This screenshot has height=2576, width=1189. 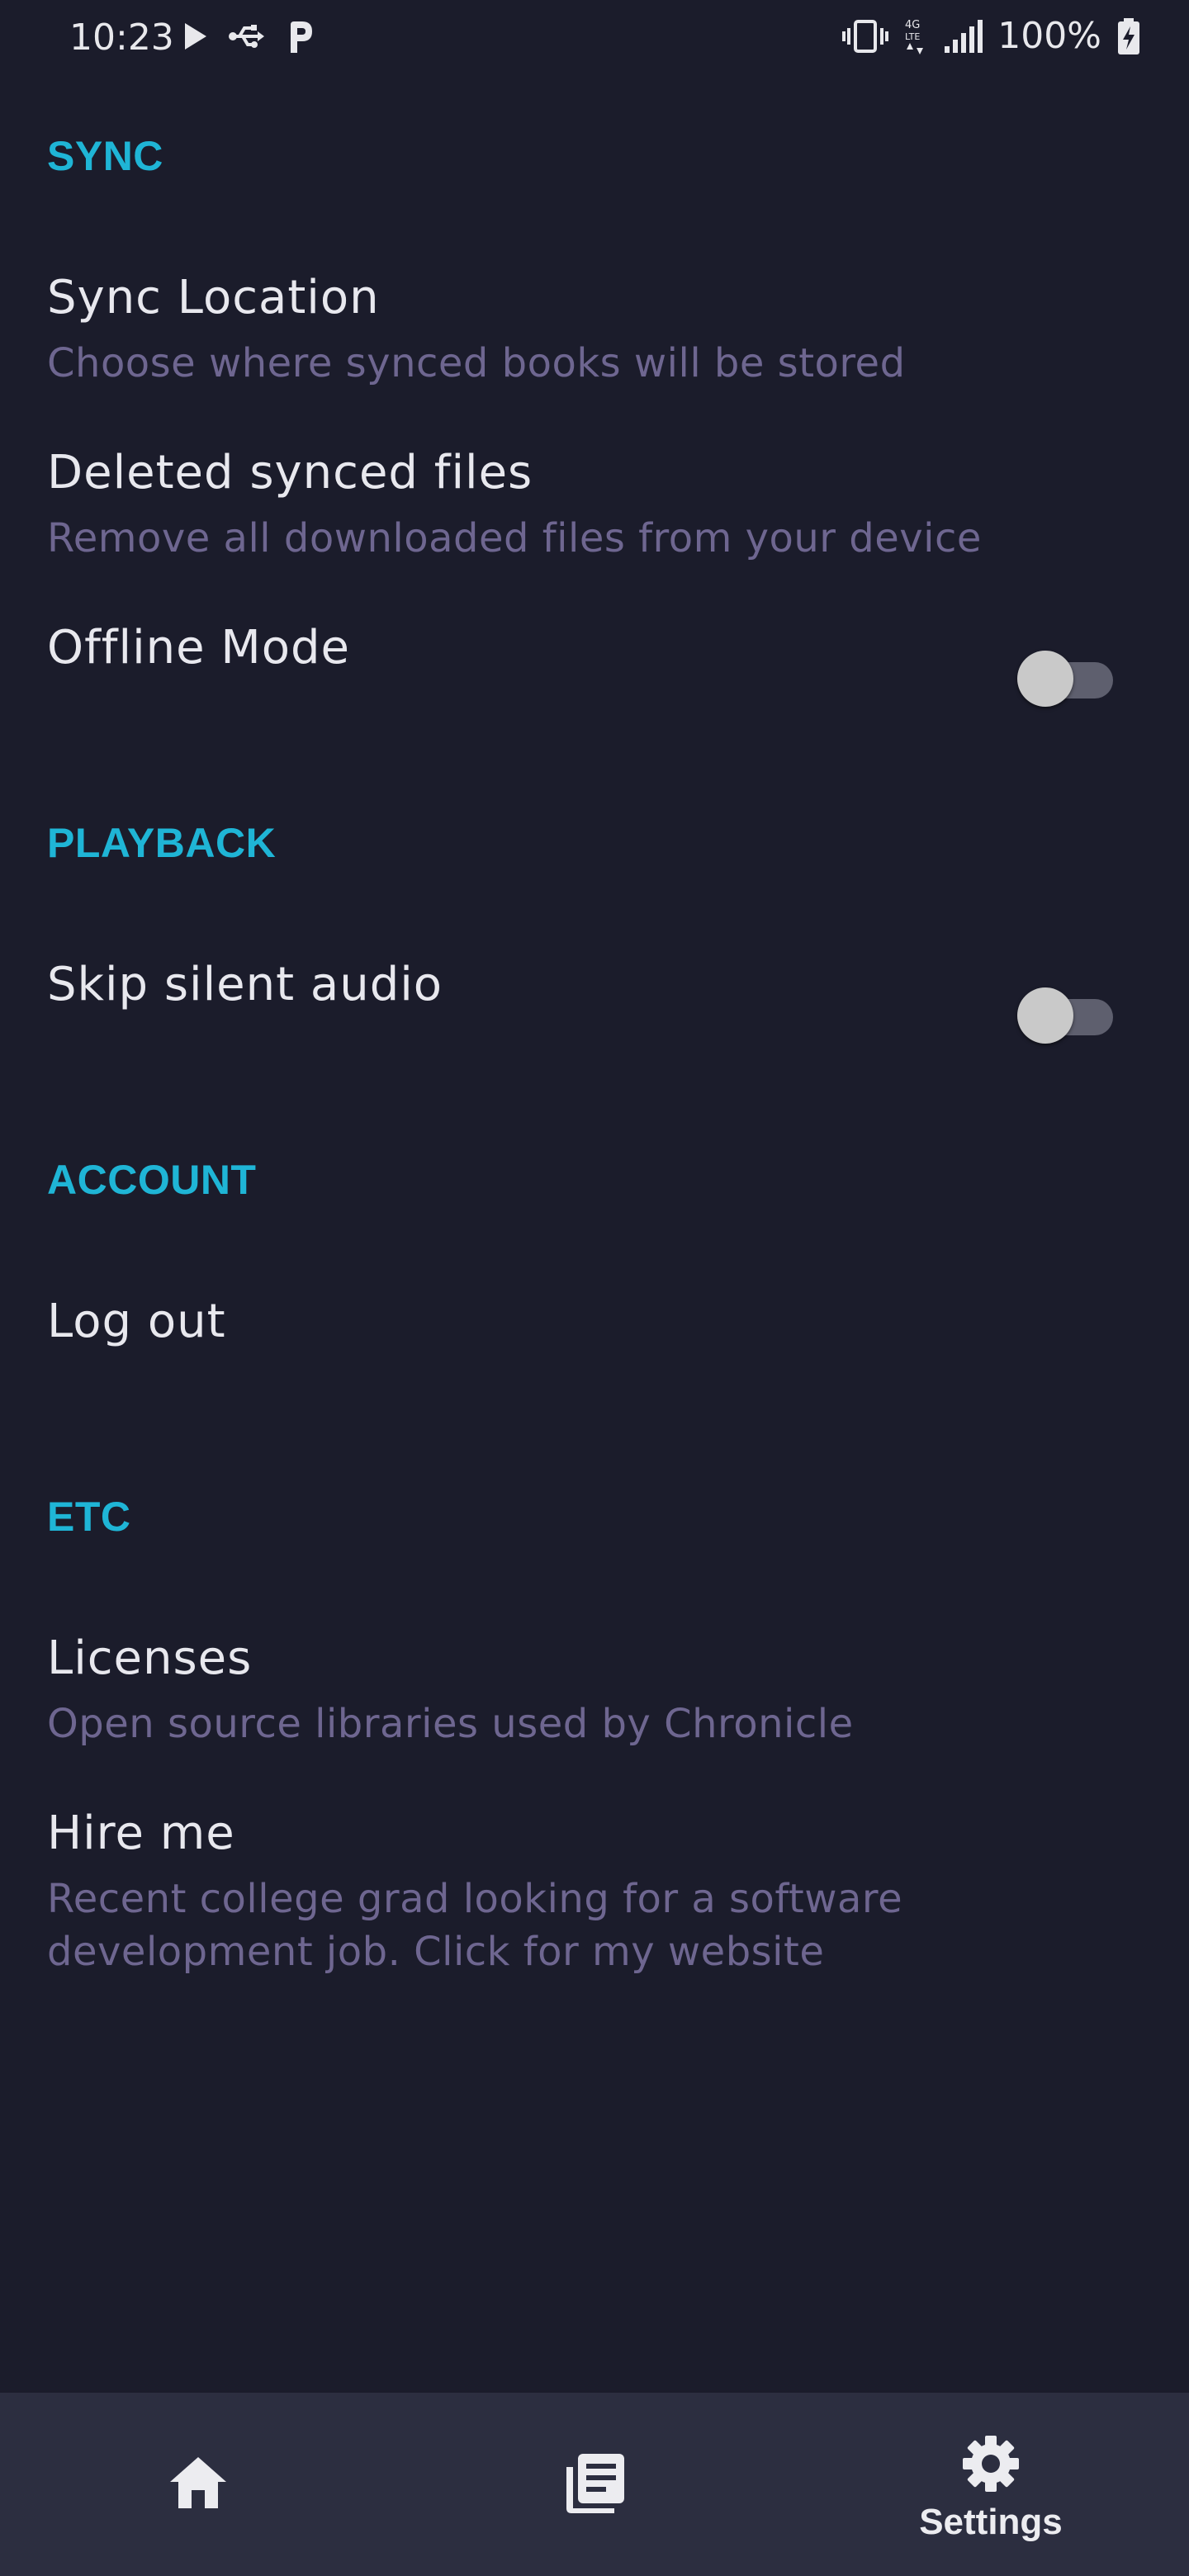 What do you see at coordinates (136, 1321) in the screenshot?
I see `pref-title: Log out` at bounding box center [136, 1321].